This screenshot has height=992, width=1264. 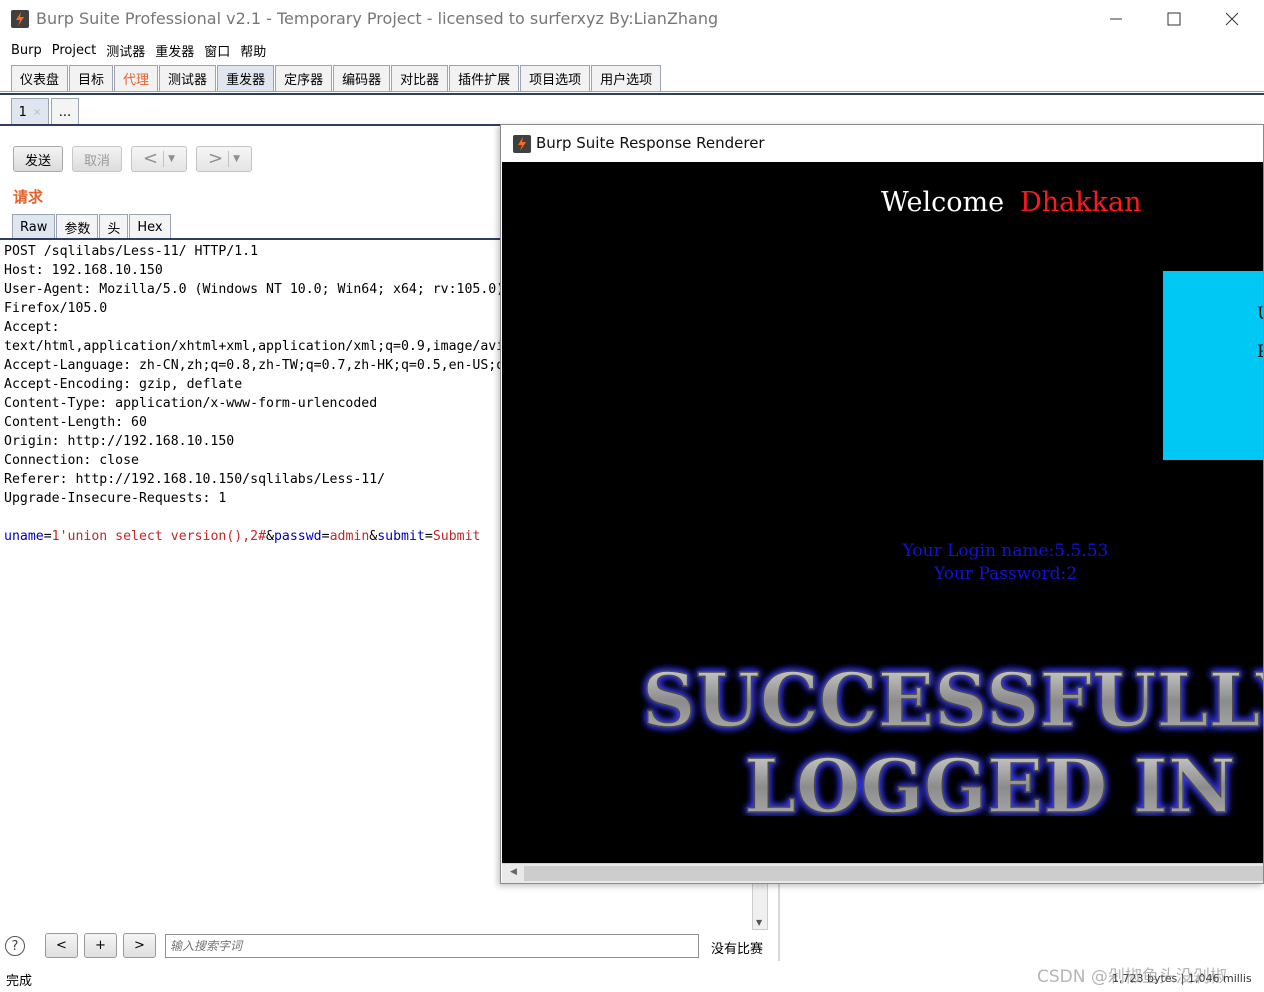 What do you see at coordinates (737, 949) in the screenshot?
I see `search-match-count: 没有比赛` at bounding box center [737, 949].